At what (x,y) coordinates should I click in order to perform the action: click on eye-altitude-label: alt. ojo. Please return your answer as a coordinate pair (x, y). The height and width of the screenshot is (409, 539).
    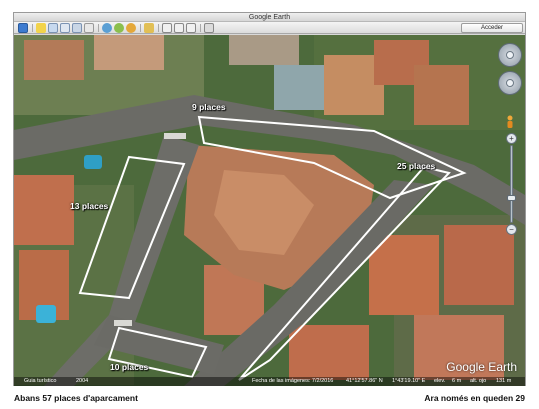
    Looking at the image, I should click on (478, 381).